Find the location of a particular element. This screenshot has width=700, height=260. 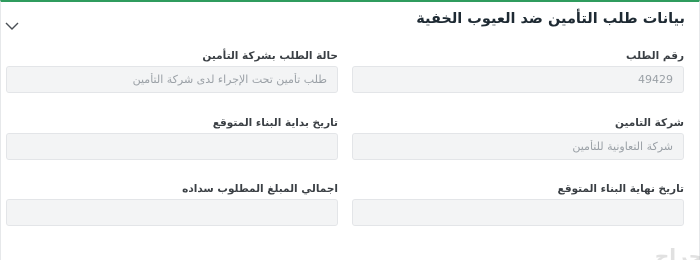

construction-start-input is located at coordinates (172, 146).